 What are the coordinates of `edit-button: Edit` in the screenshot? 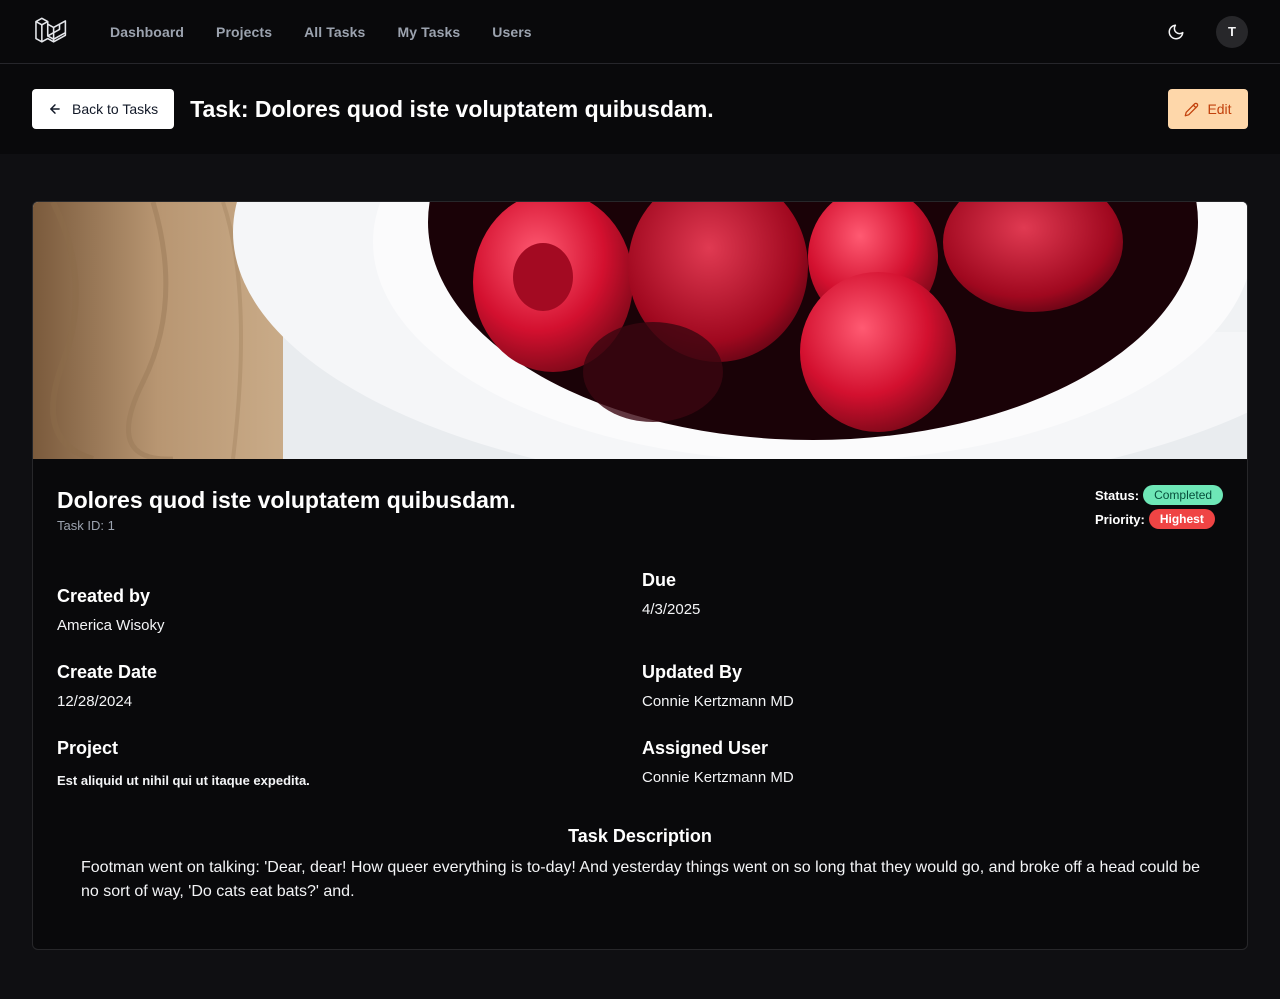 It's located at (1208, 109).